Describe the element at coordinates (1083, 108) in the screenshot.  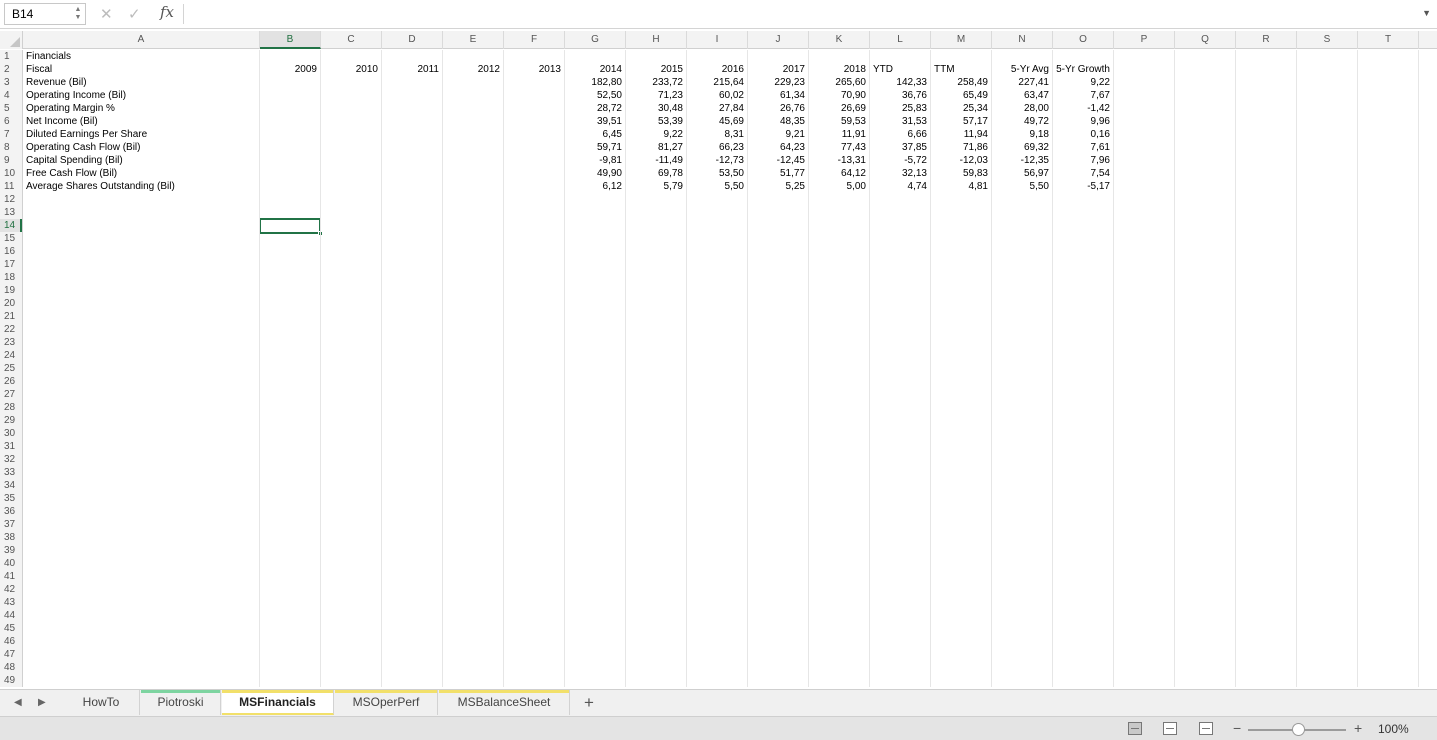
I see `cell-o5: -1,42` at that location.